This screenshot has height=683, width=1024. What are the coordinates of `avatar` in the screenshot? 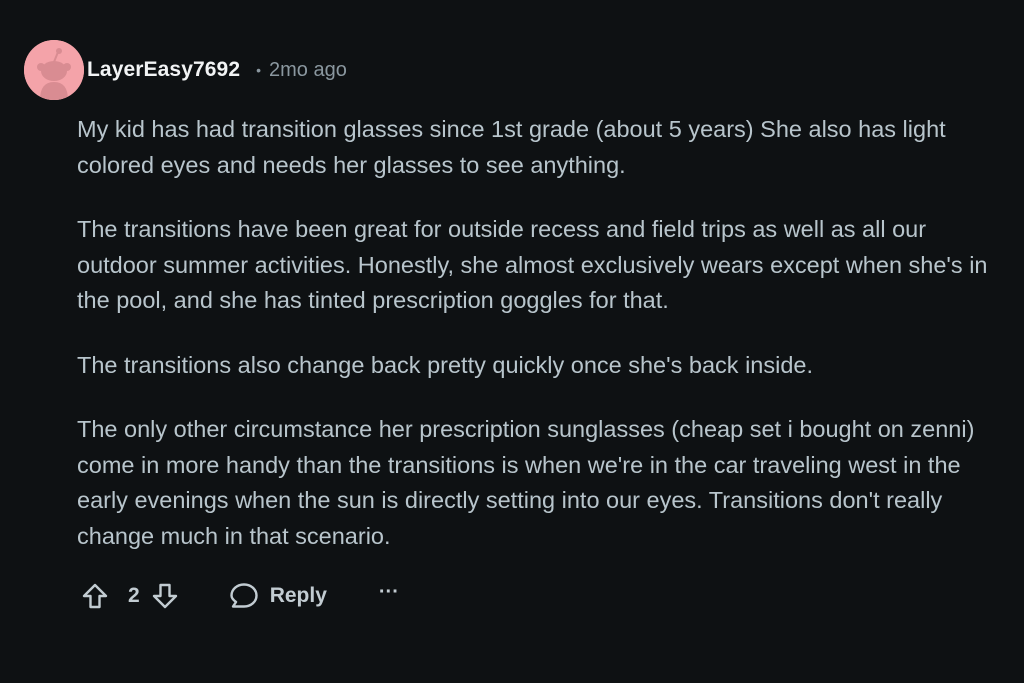 It's located at (54, 70).